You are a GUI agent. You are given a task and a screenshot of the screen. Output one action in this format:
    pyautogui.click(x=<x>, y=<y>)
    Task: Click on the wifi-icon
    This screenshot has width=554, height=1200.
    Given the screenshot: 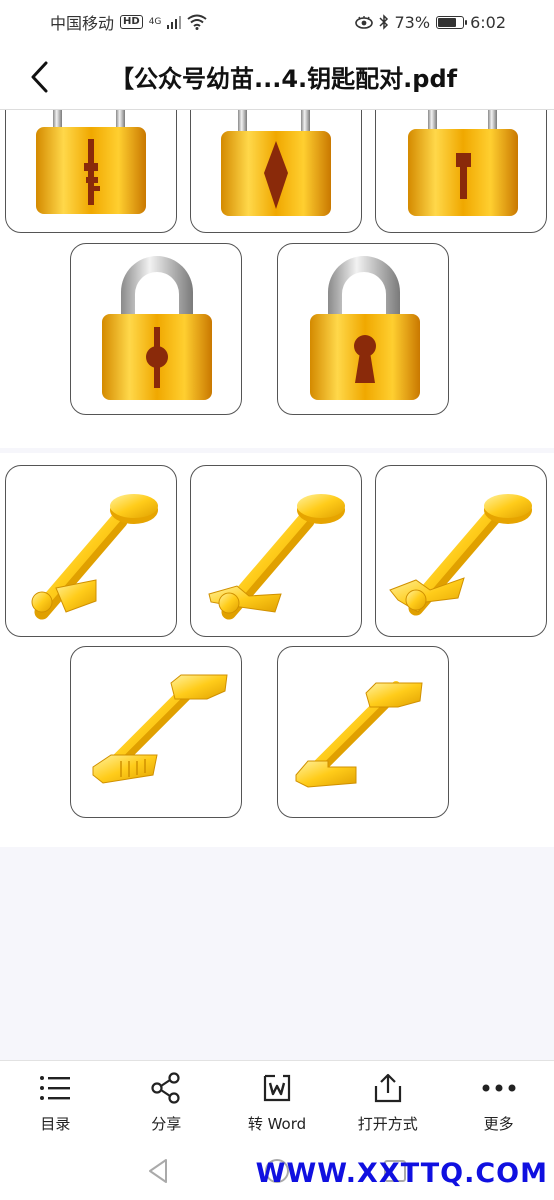 What is the action you would take?
    pyautogui.click(x=197, y=22)
    